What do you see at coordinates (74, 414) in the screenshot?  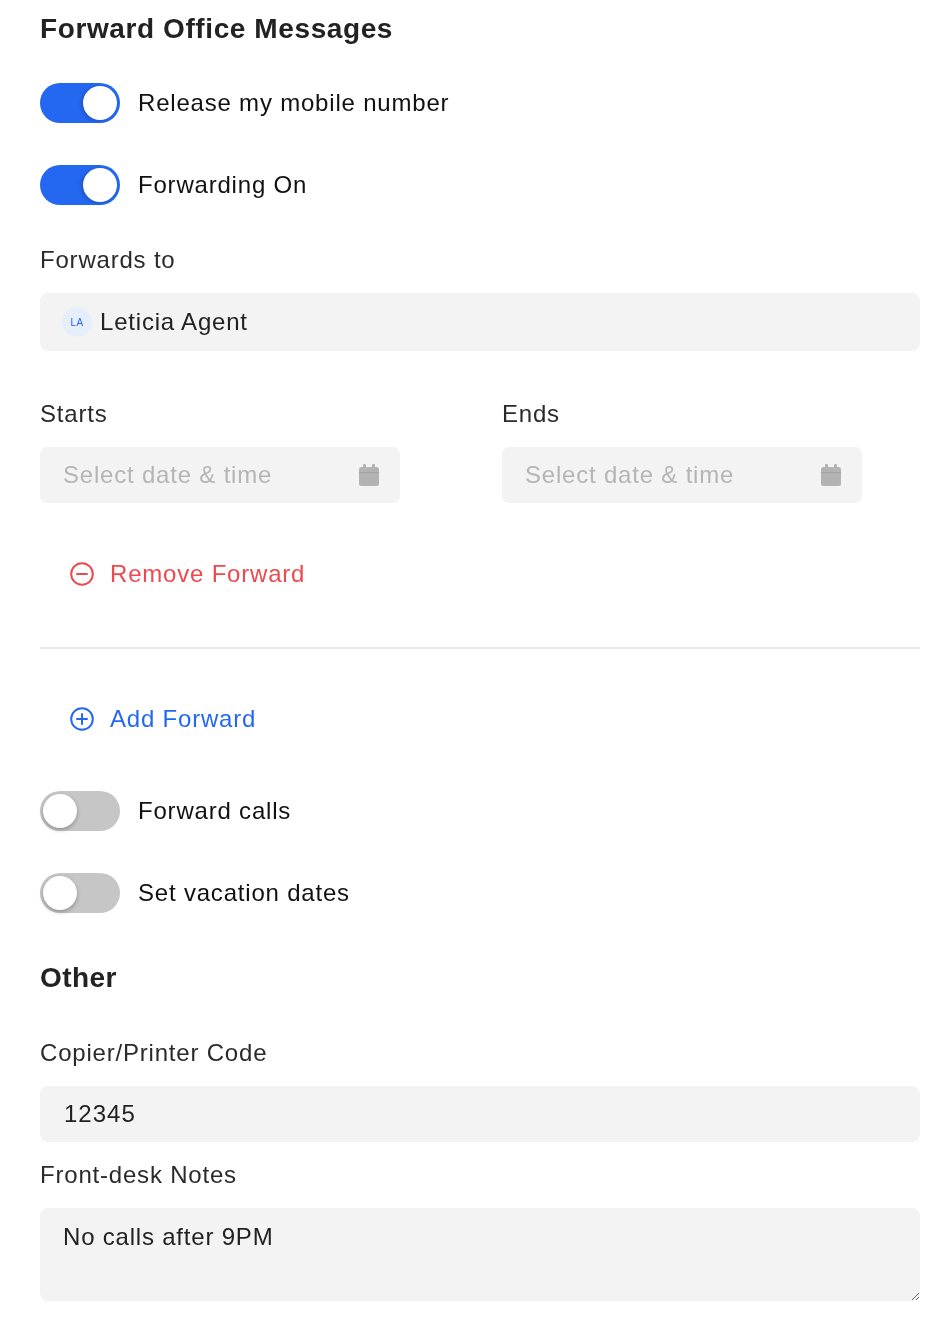 I see `field-label: Starts` at bounding box center [74, 414].